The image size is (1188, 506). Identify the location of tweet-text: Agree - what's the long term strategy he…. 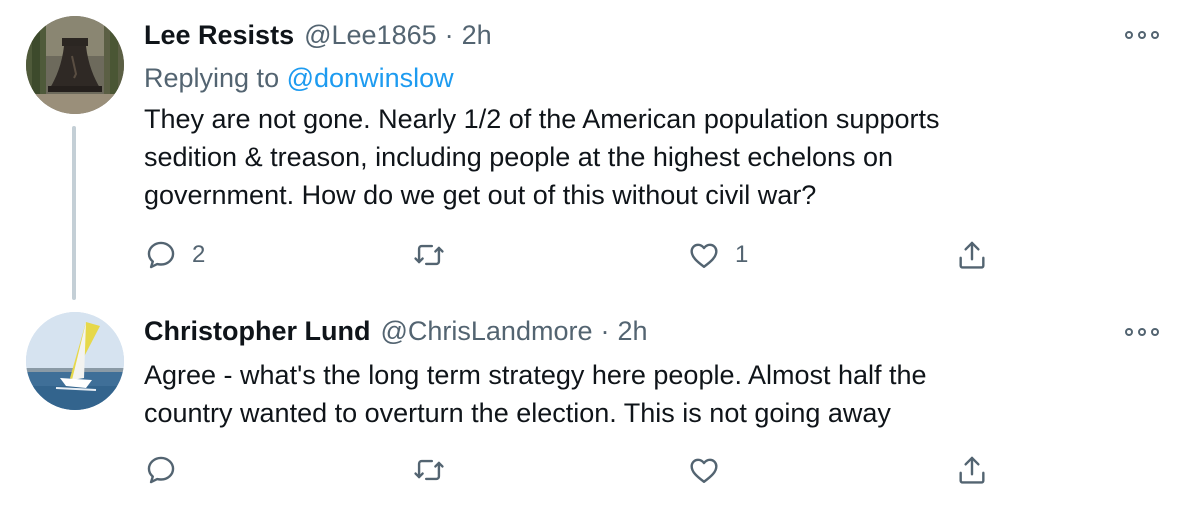
(535, 394).